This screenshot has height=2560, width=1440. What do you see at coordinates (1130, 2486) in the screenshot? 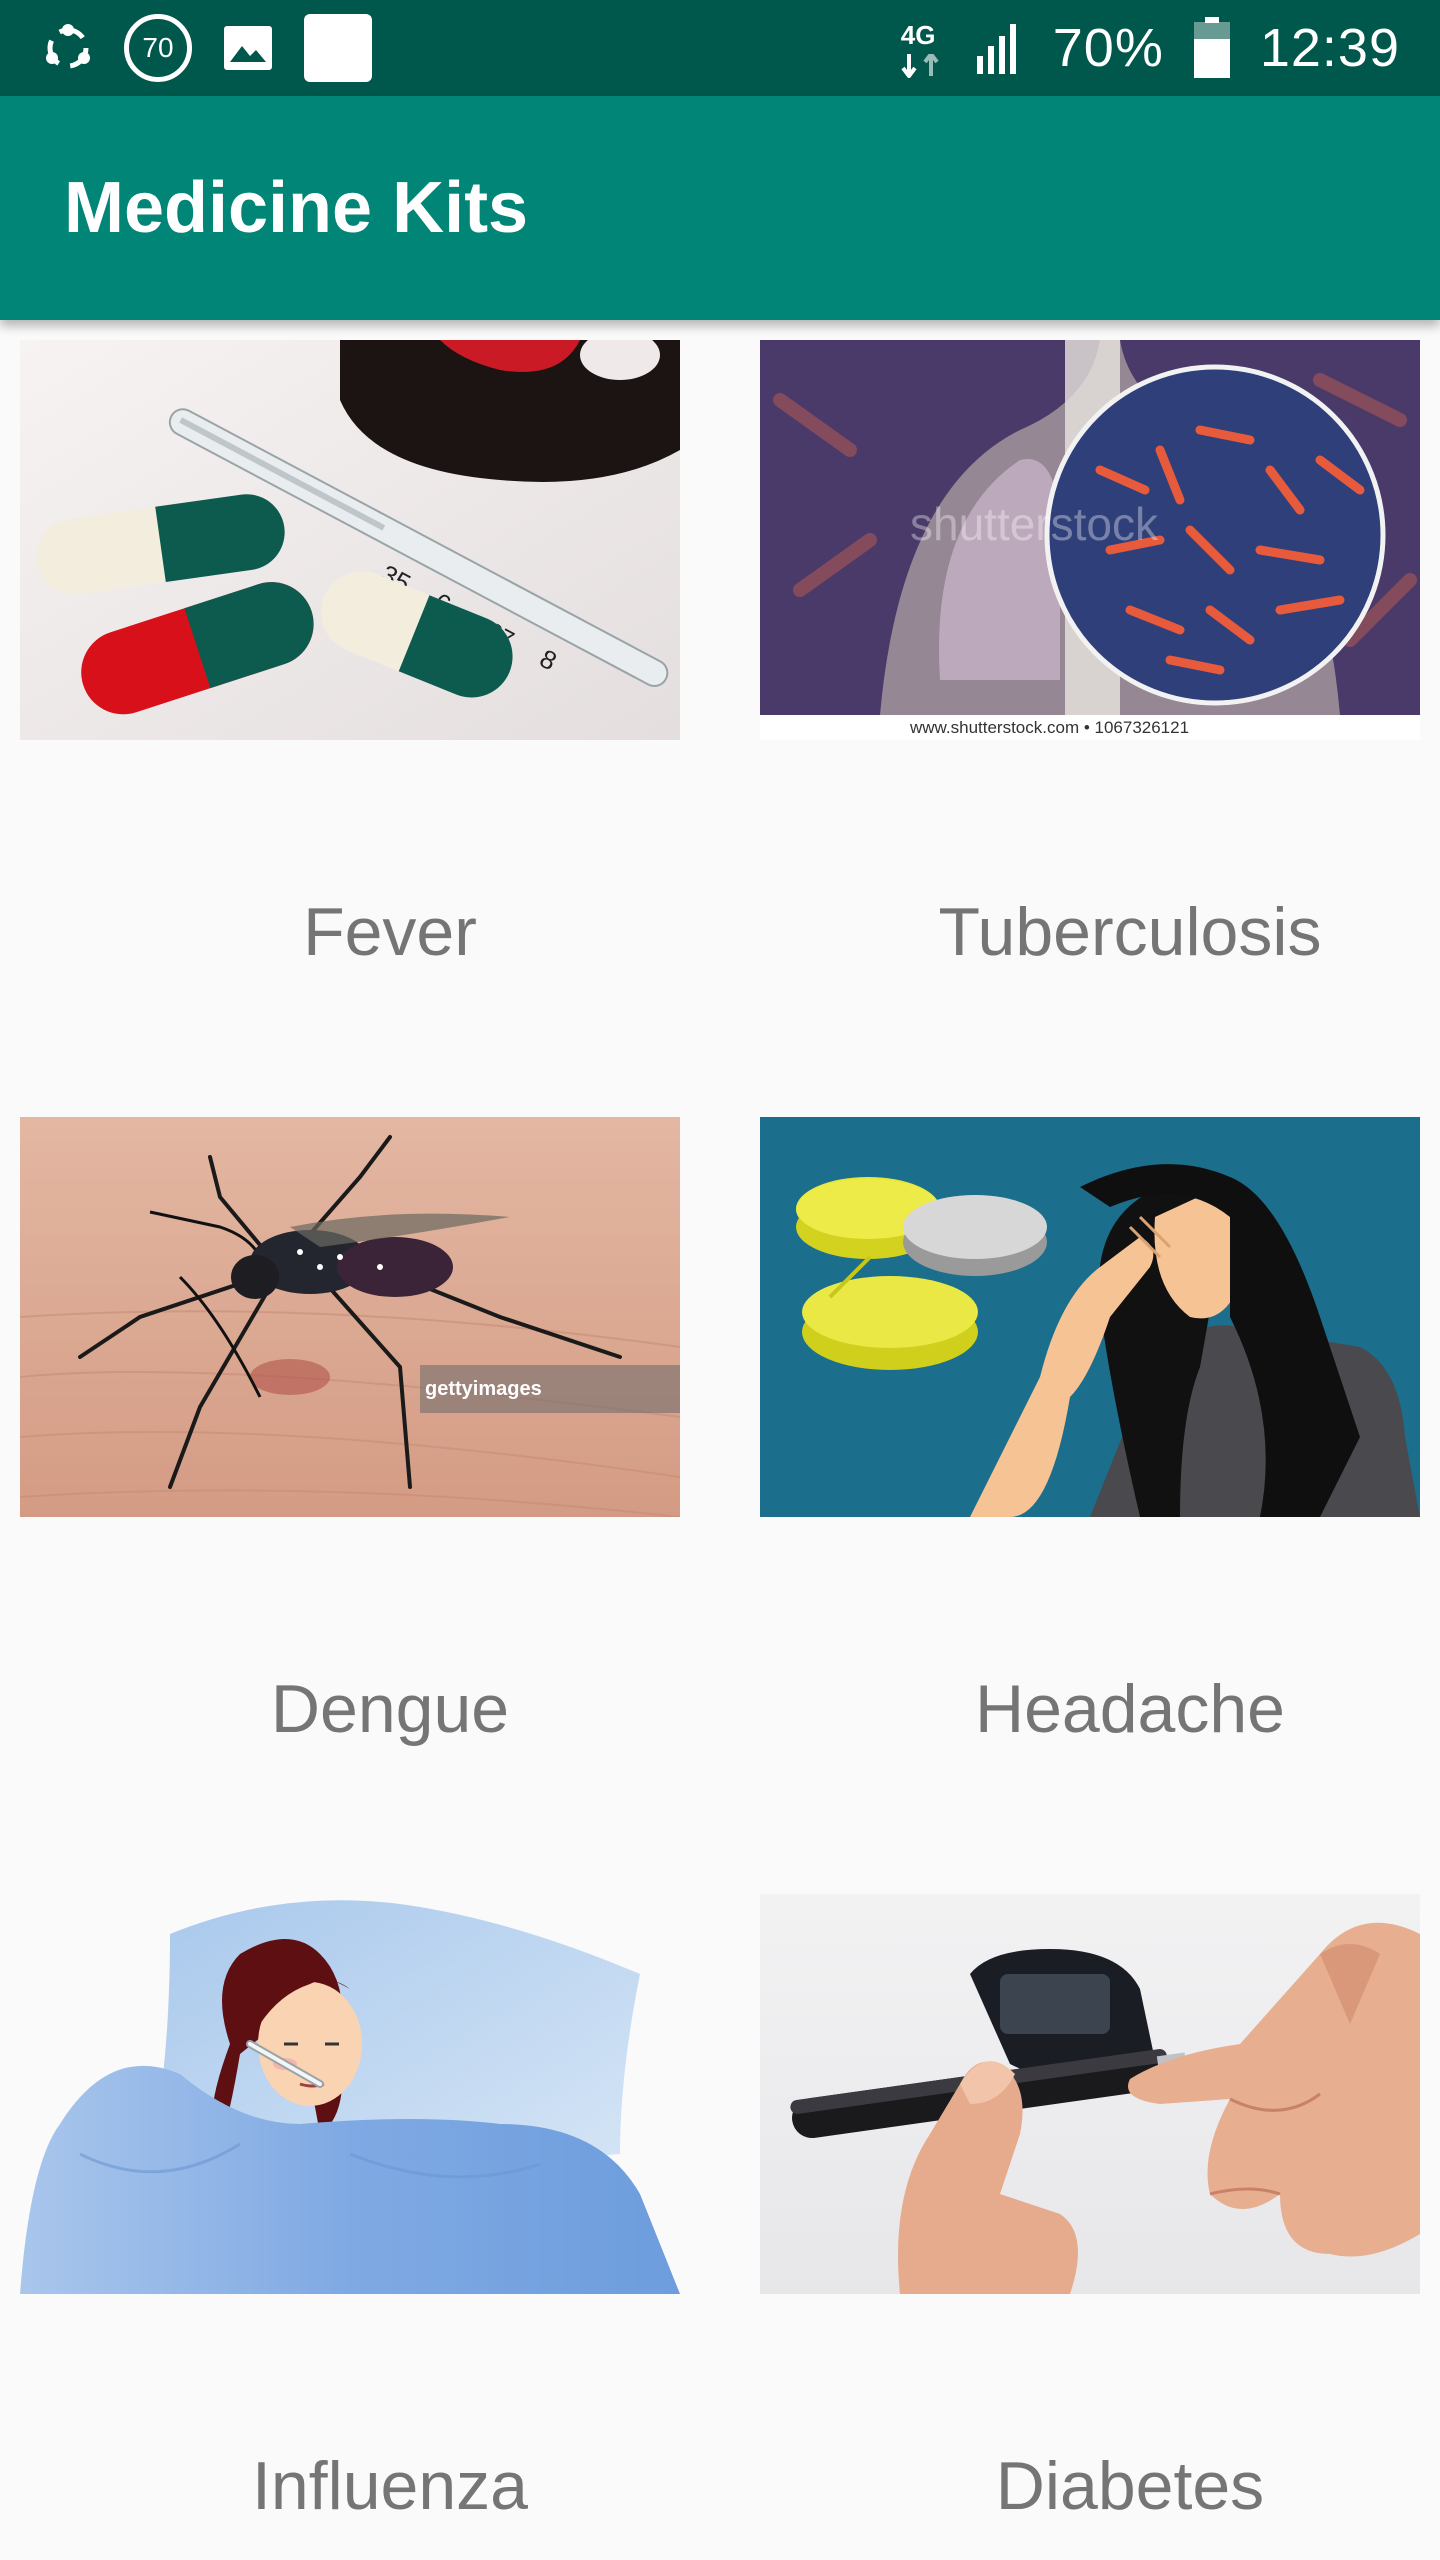
I see `kit-label-diabetes: Diabetes` at bounding box center [1130, 2486].